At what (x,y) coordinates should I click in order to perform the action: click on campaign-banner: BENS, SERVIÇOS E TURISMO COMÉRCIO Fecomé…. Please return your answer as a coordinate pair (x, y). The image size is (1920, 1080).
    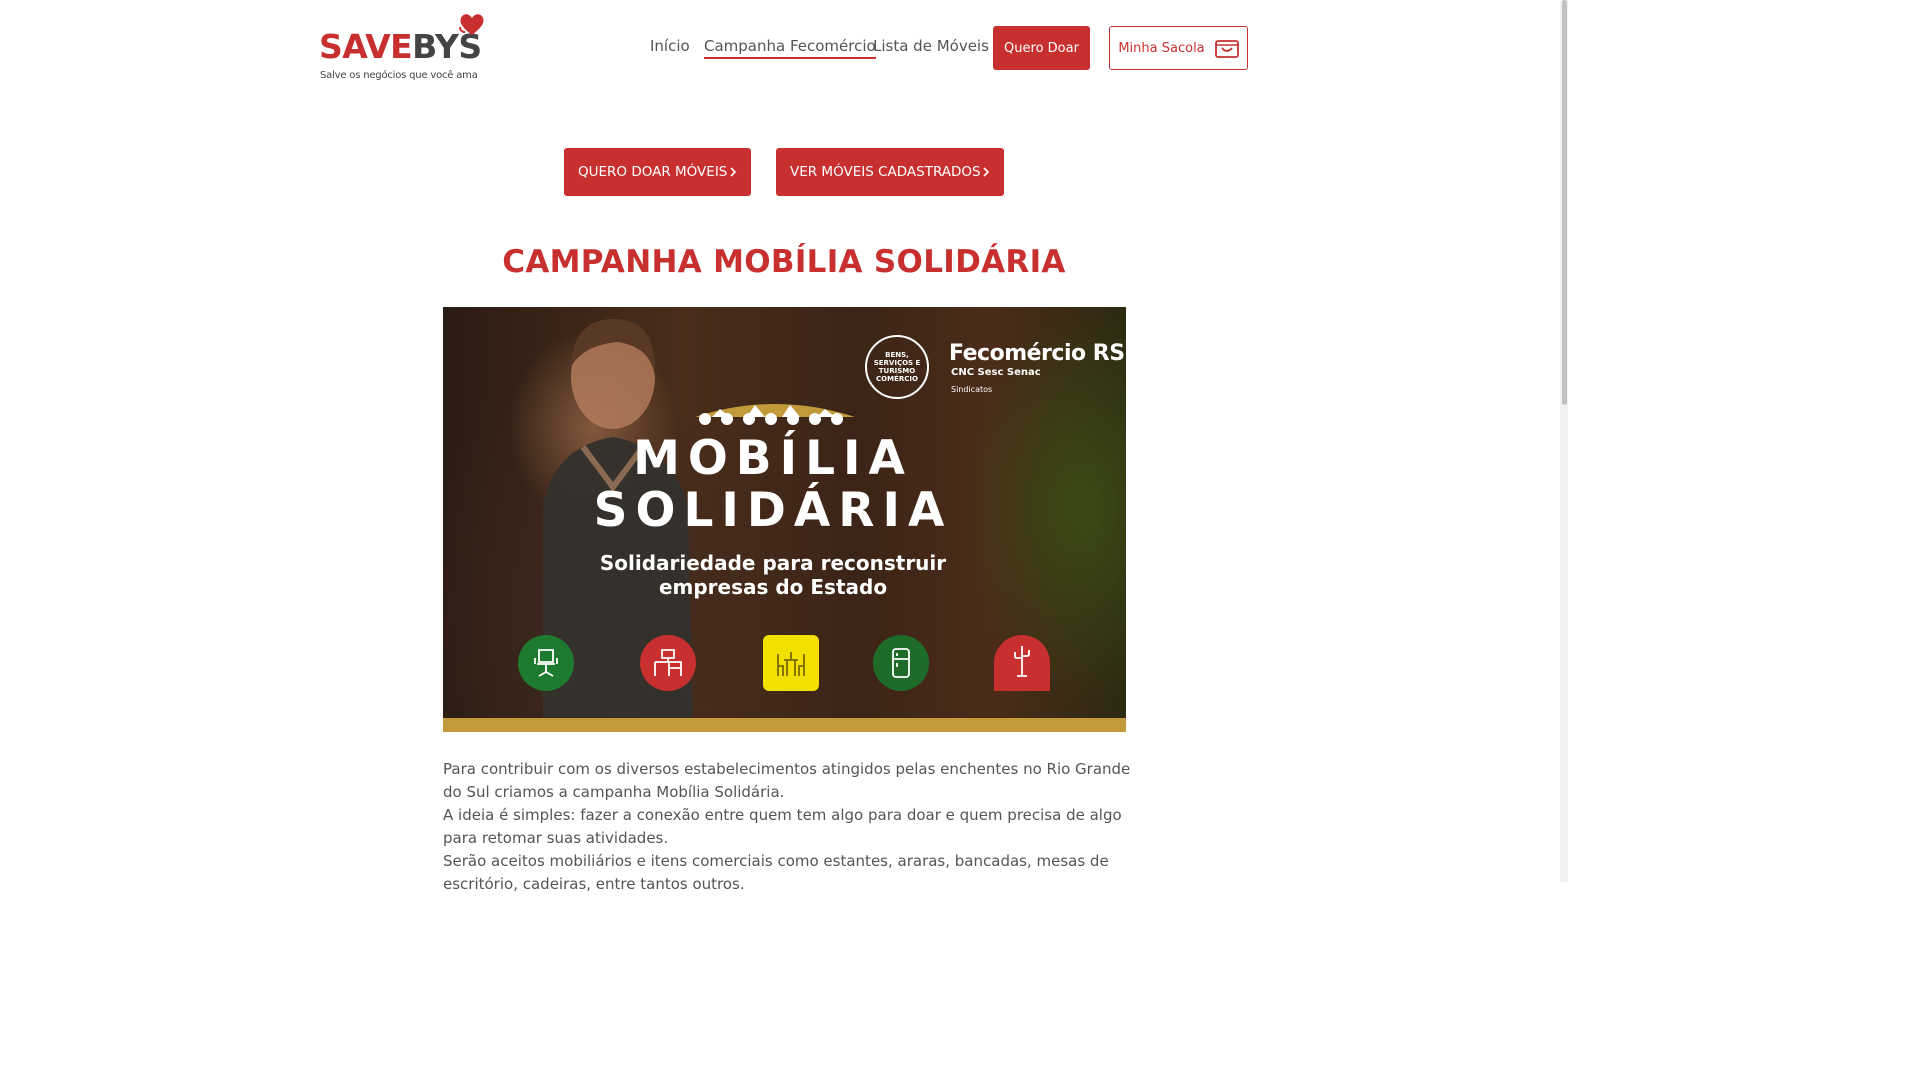
    Looking at the image, I should click on (784, 519).